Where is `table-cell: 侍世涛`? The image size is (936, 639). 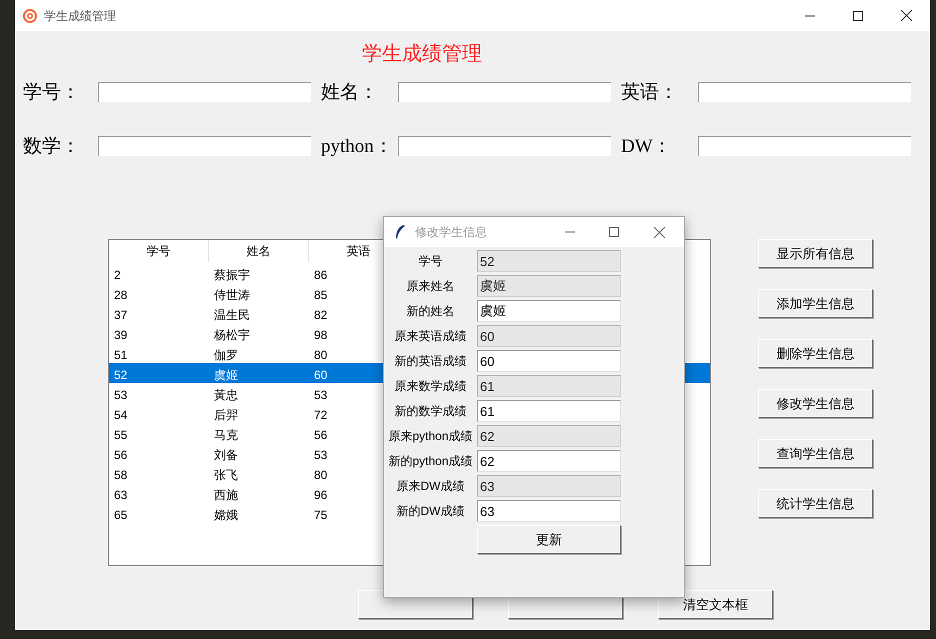
table-cell: 侍世涛 is located at coordinates (232, 295).